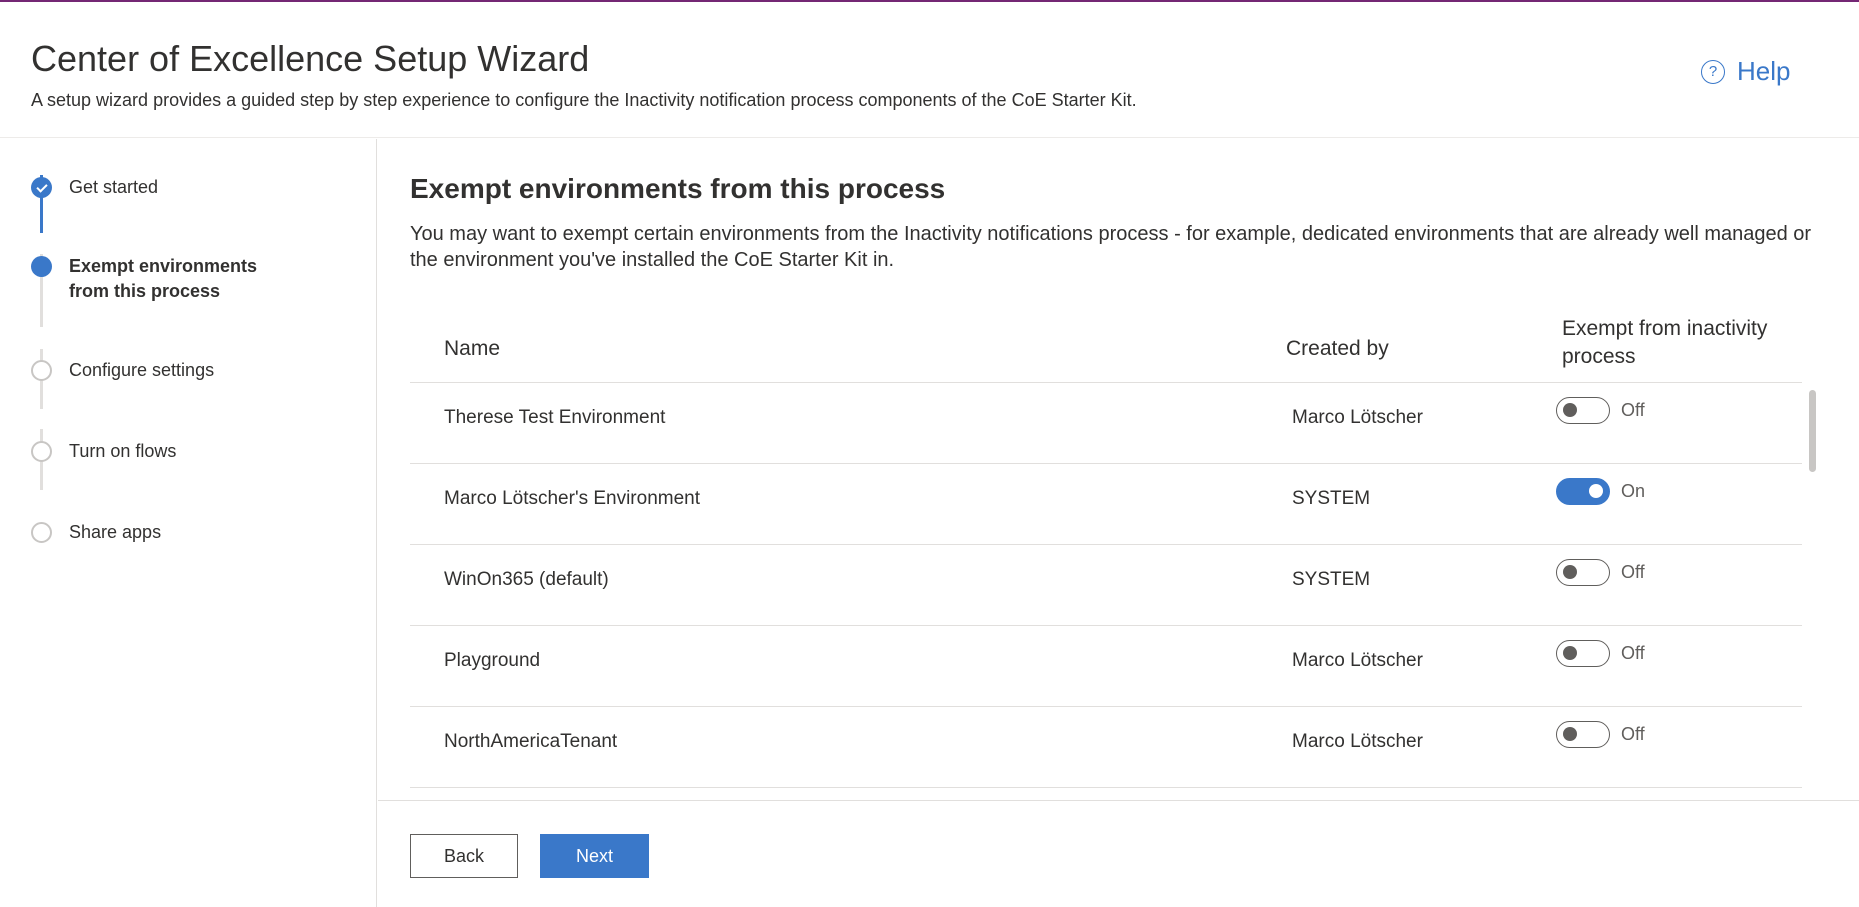  I want to click on exempt-toggle: On, so click(1600, 491).